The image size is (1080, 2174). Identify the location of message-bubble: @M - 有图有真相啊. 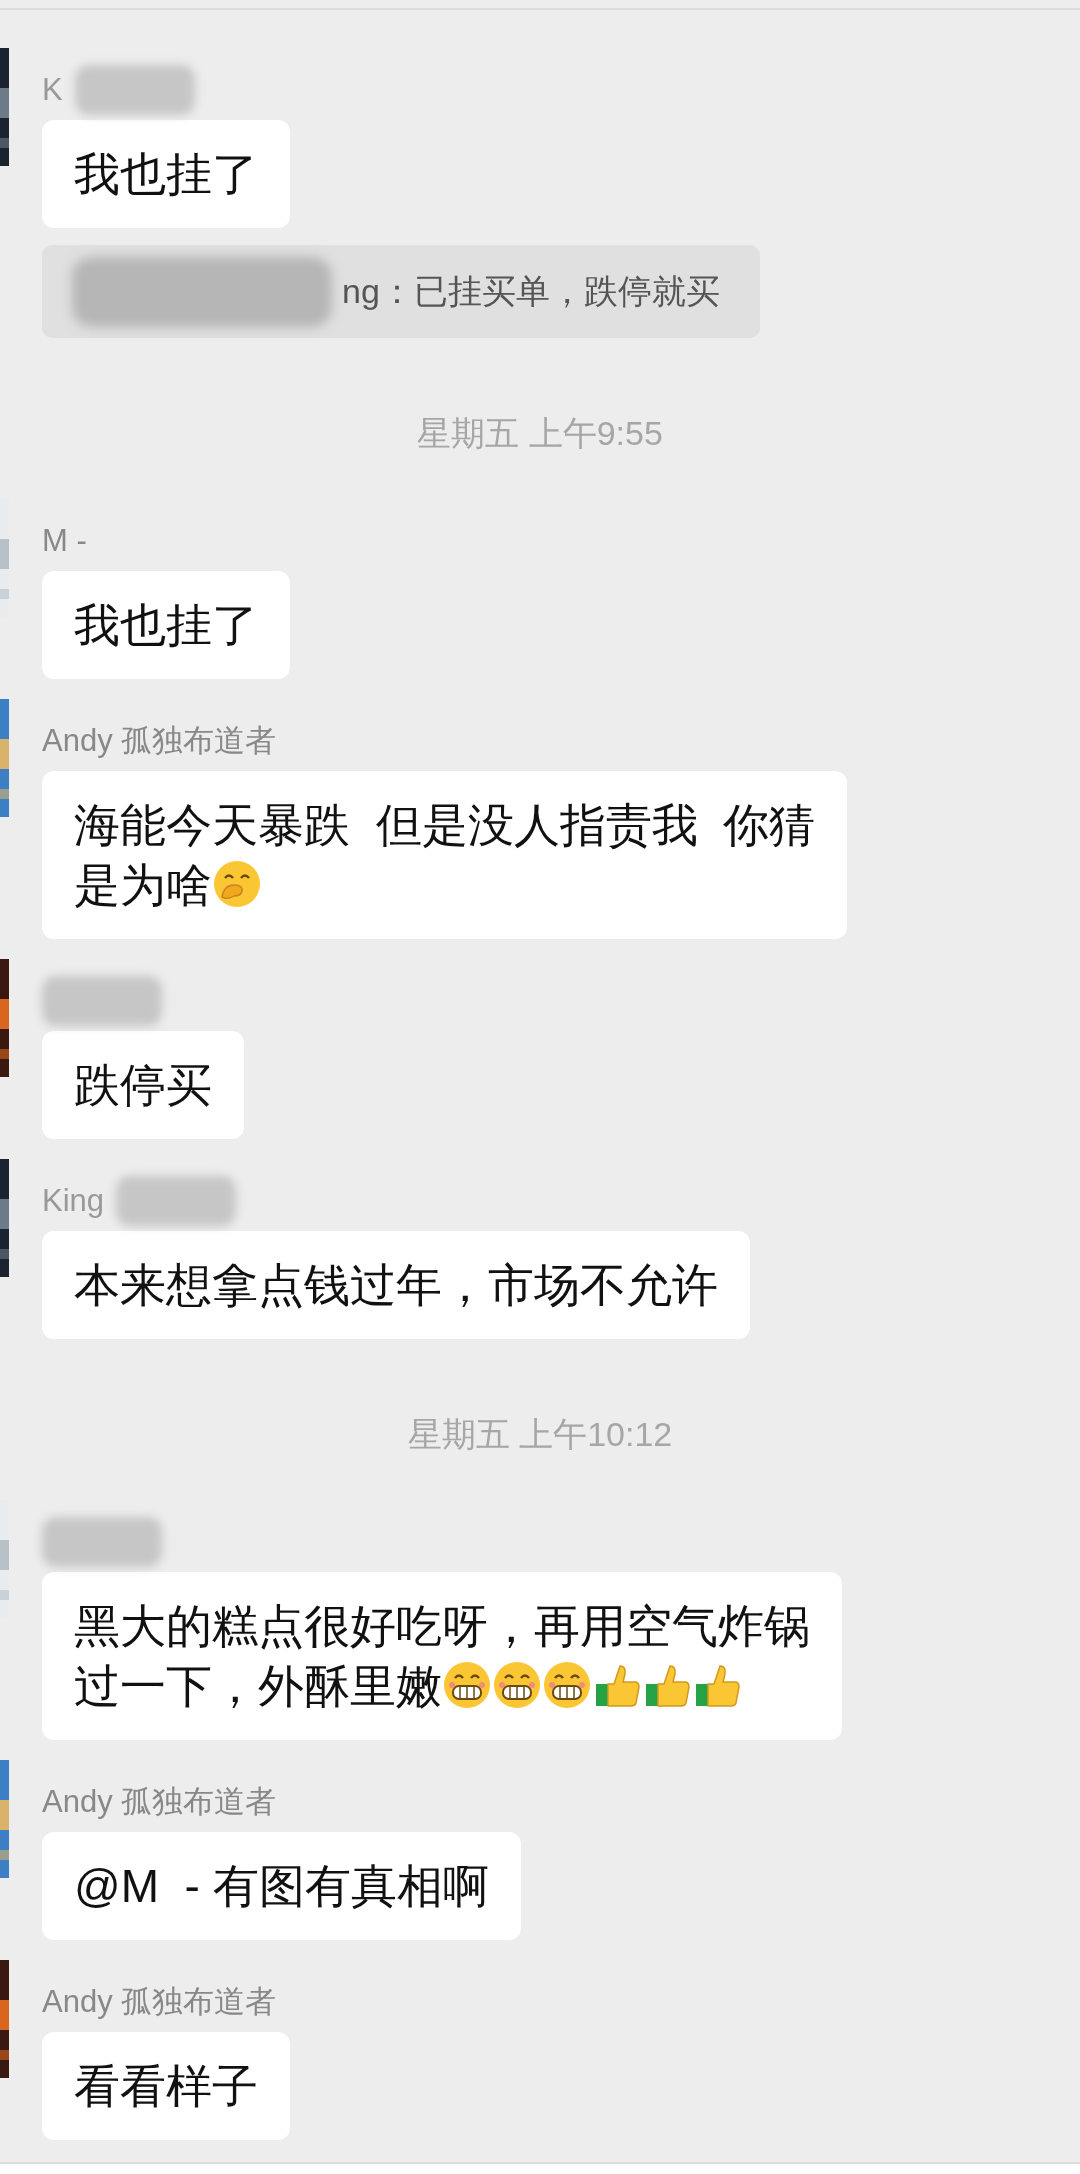
(281, 1886).